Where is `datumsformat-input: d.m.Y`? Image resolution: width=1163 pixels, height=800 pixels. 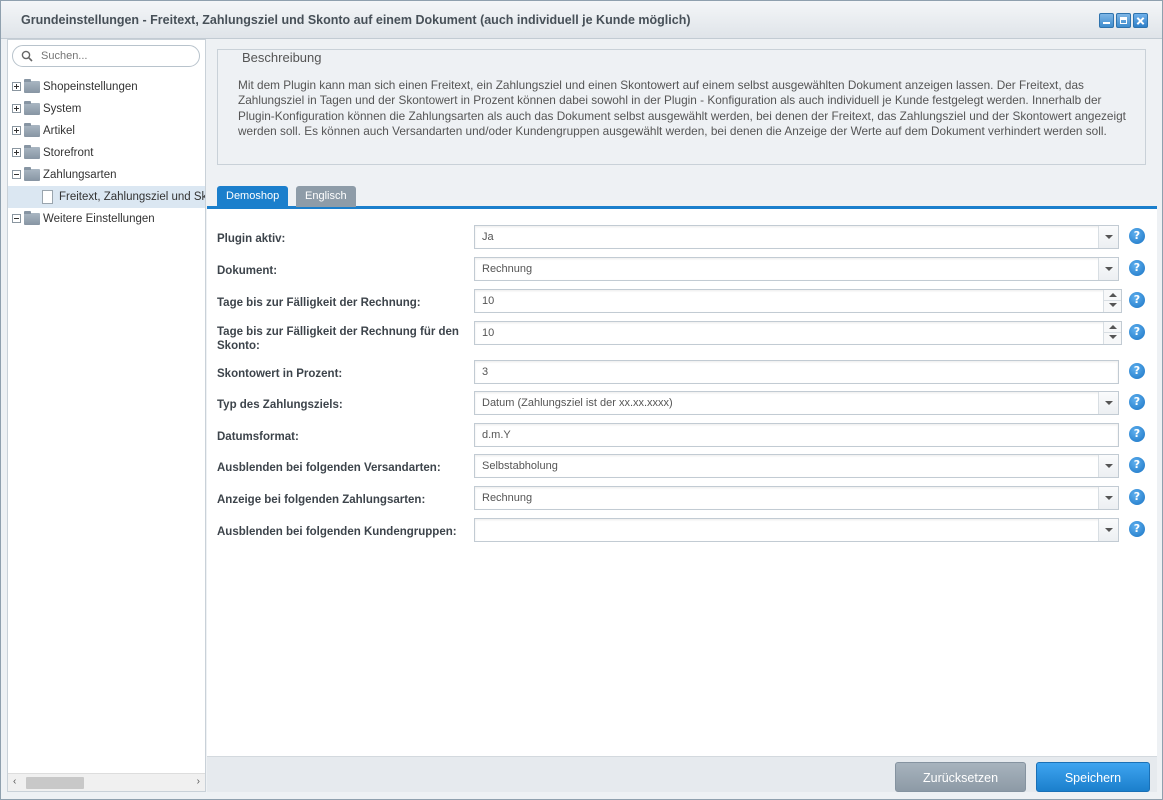 datumsformat-input: d.m.Y is located at coordinates (796, 435).